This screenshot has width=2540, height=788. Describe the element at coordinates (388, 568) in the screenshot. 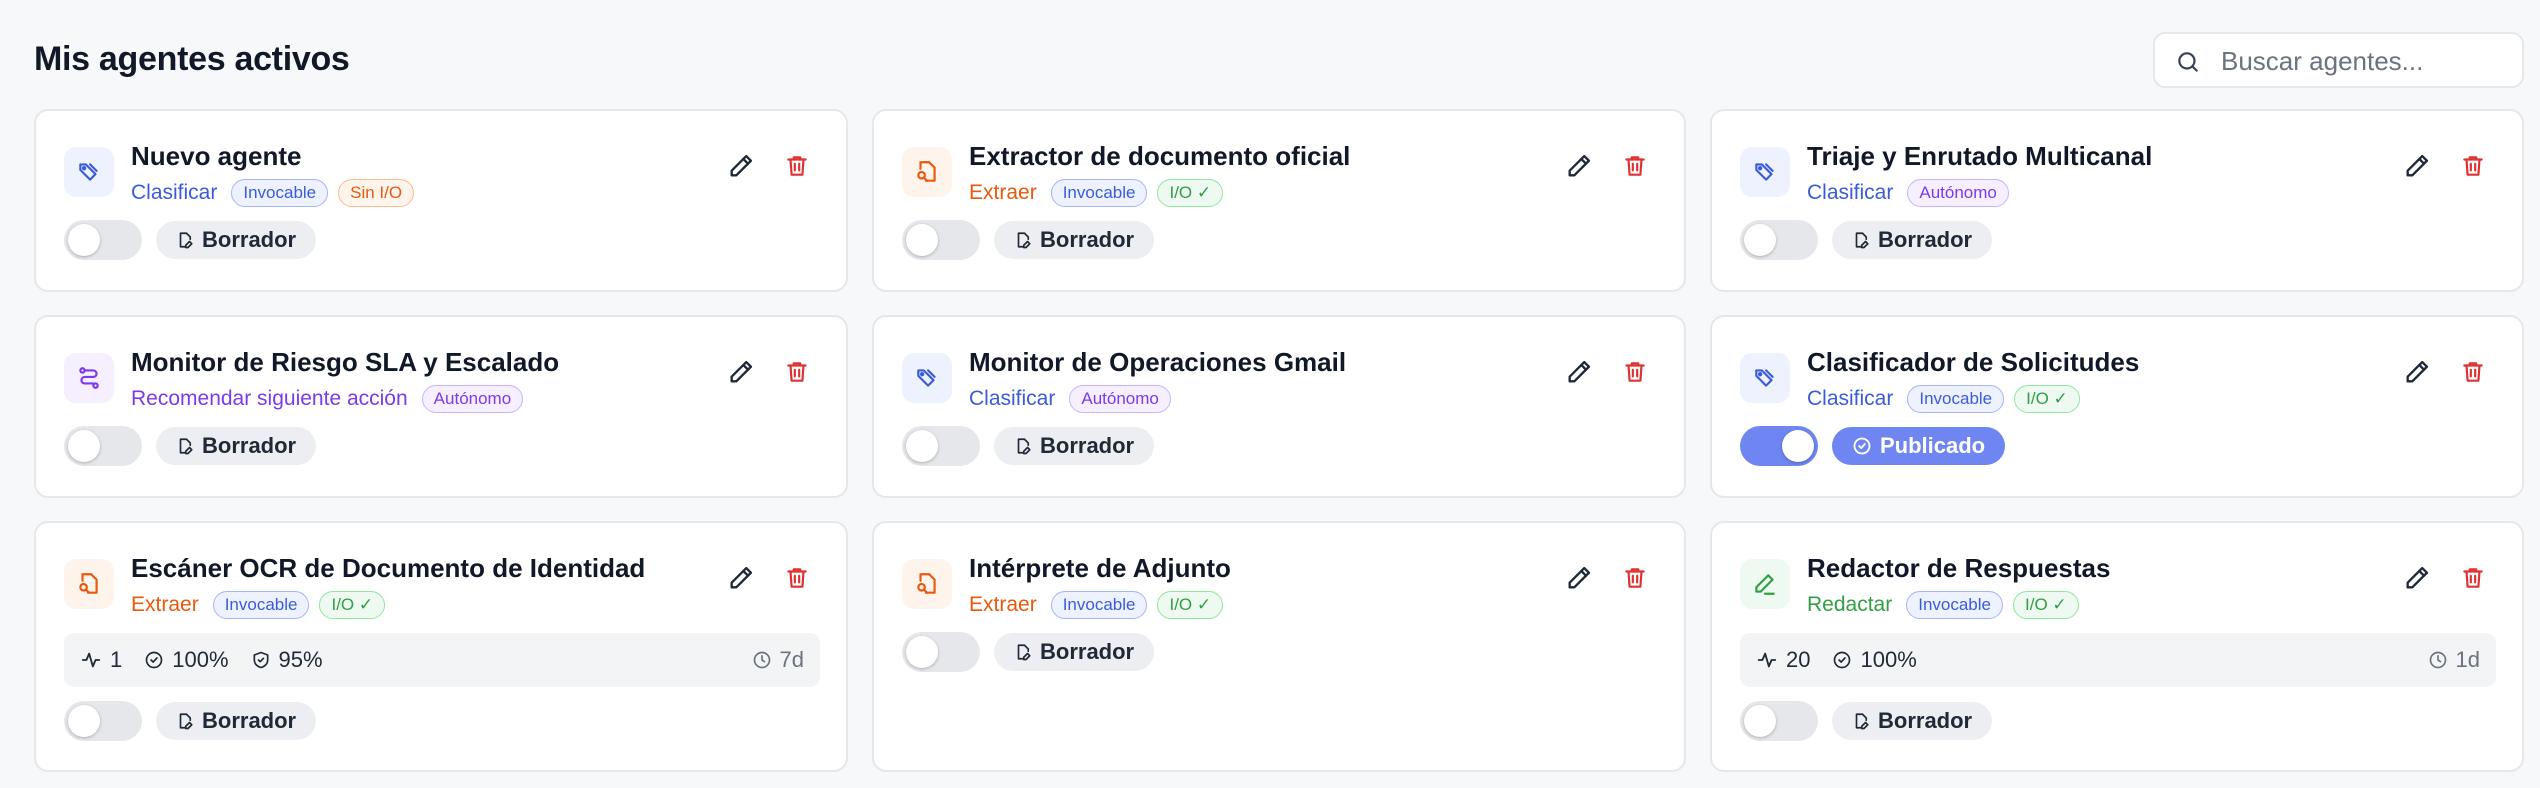

I see `agent-name: Escáner OCR de Documento de Identidad` at that location.